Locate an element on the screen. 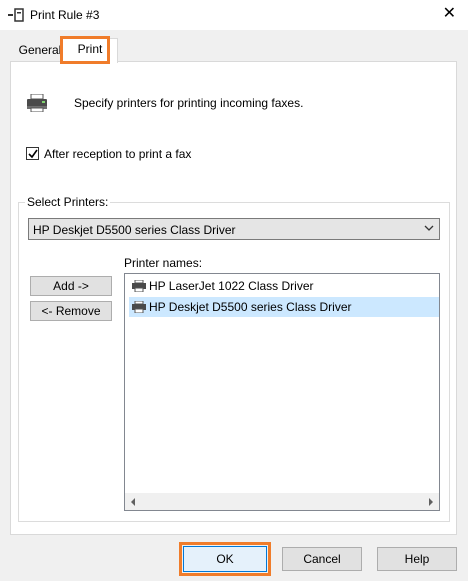 The height and width of the screenshot is (581, 468). list-item: HP LaserJet 1022 Class Driver is located at coordinates (284, 286).